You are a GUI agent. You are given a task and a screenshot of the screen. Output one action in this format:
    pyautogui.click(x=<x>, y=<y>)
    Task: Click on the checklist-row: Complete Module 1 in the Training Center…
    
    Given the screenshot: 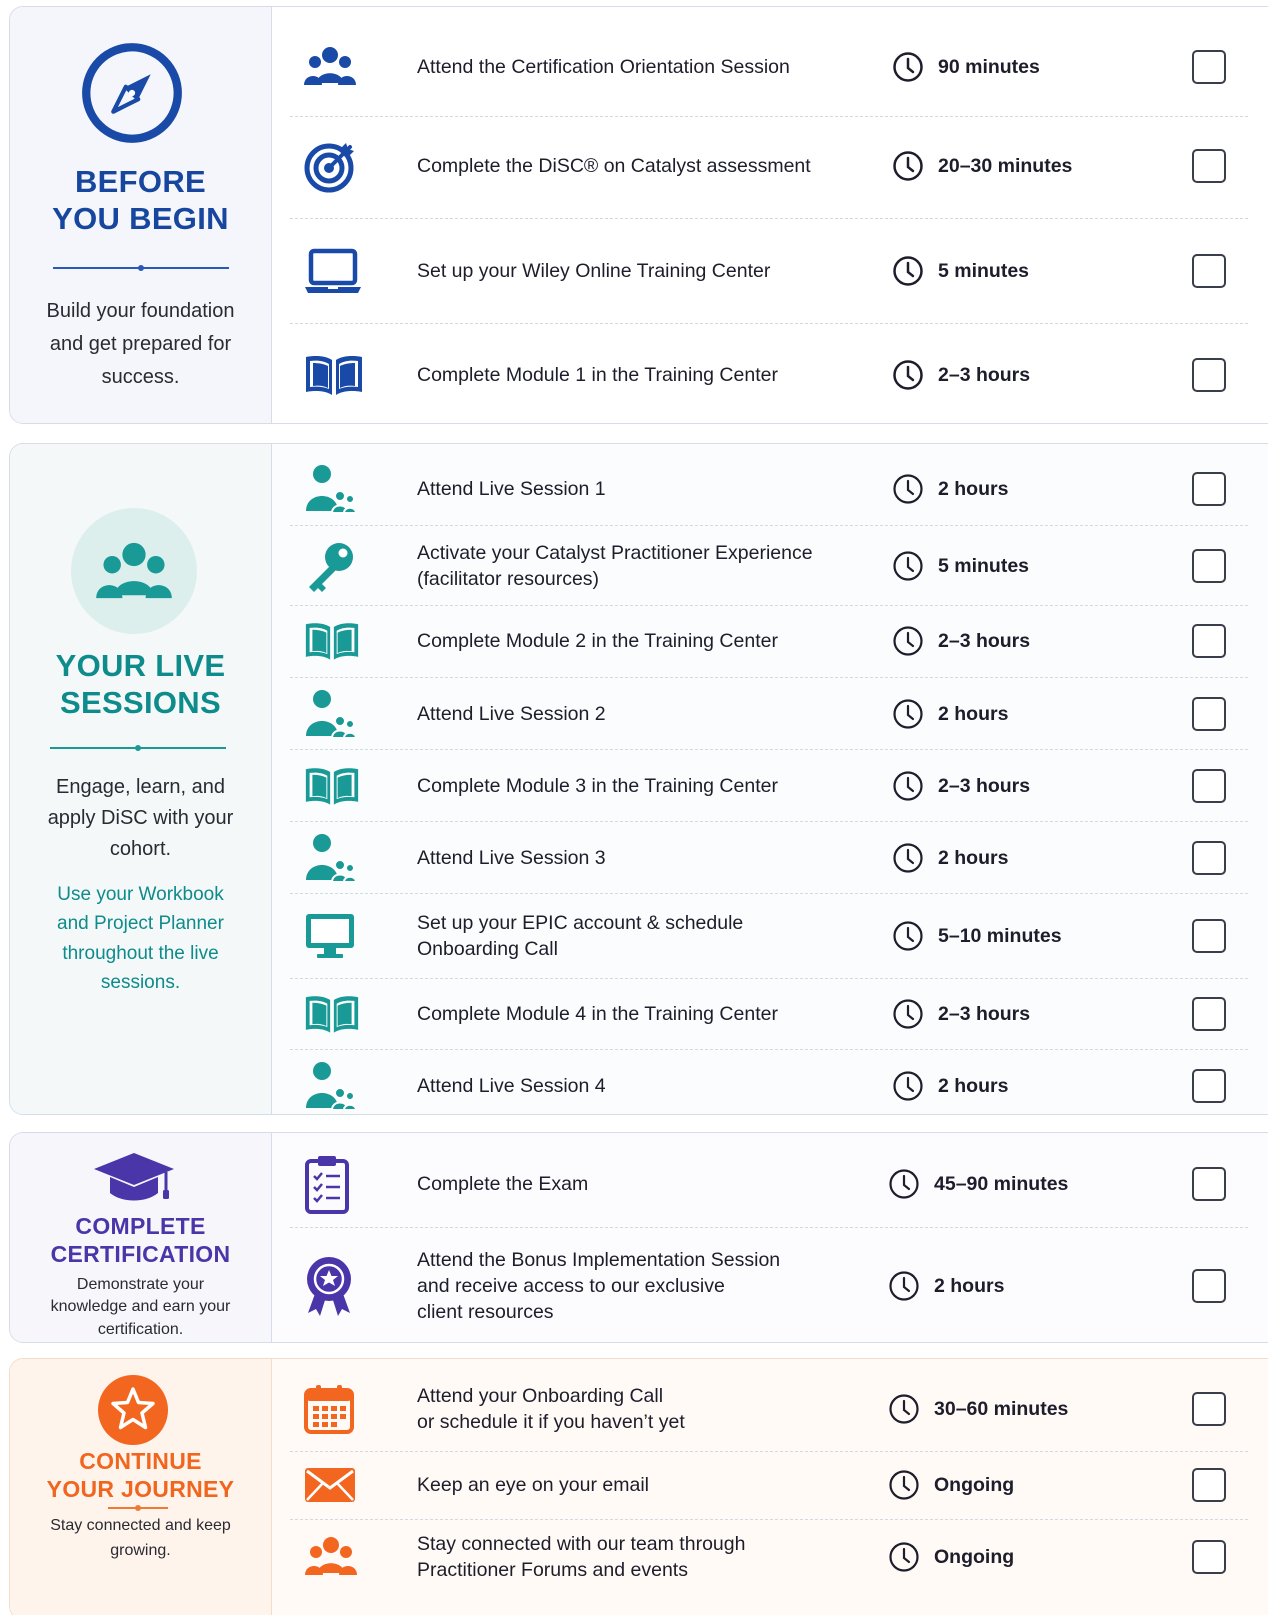 What is the action you would take?
    pyautogui.click(x=761, y=375)
    